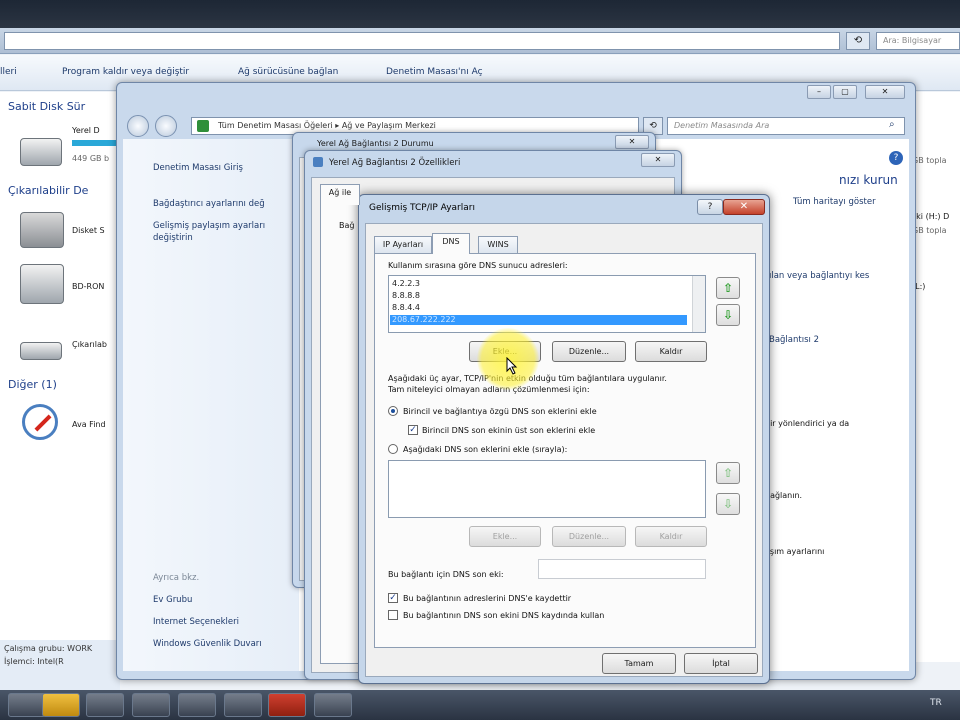 The height and width of the screenshot is (720, 960). Describe the element at coordinates (88, 230) in the screenshot. I see `drive-label: Disket S` at that location.